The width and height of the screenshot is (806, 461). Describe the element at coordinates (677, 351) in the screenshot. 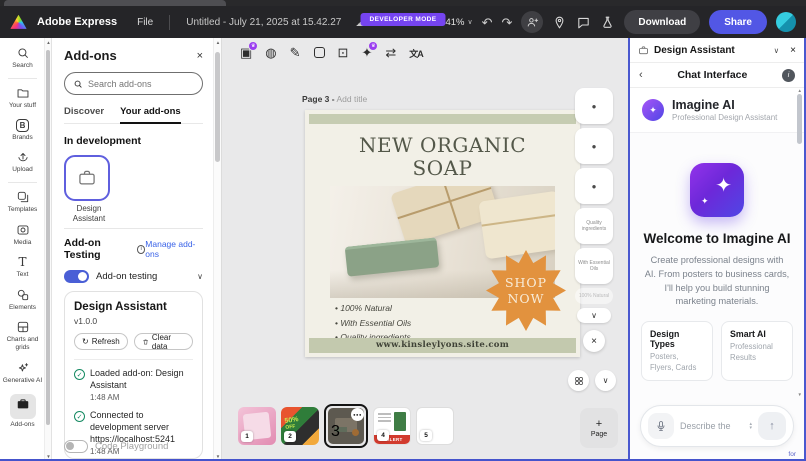

I see `feature-card-design-types: Design Types Posters, Flyers, Cards` at that location.